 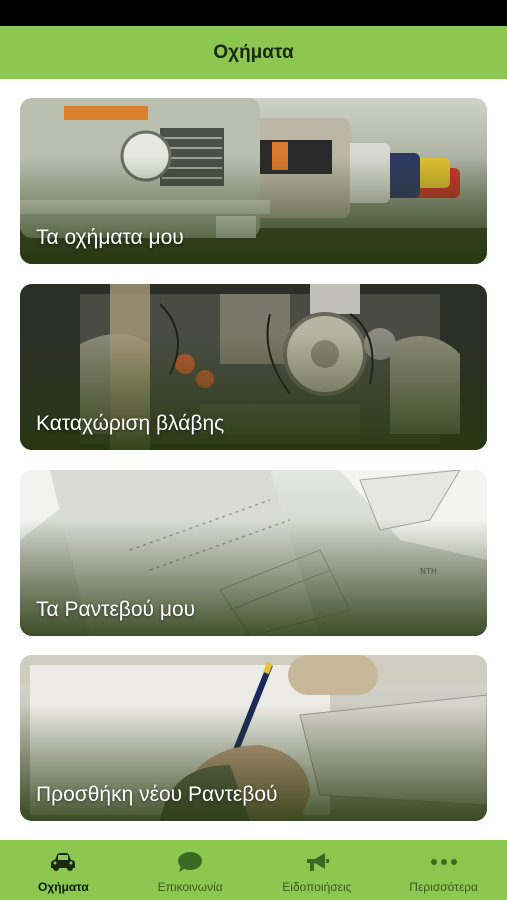 I want to click on tab-contact: Επικοινωνία, so click(x=190, y=870).